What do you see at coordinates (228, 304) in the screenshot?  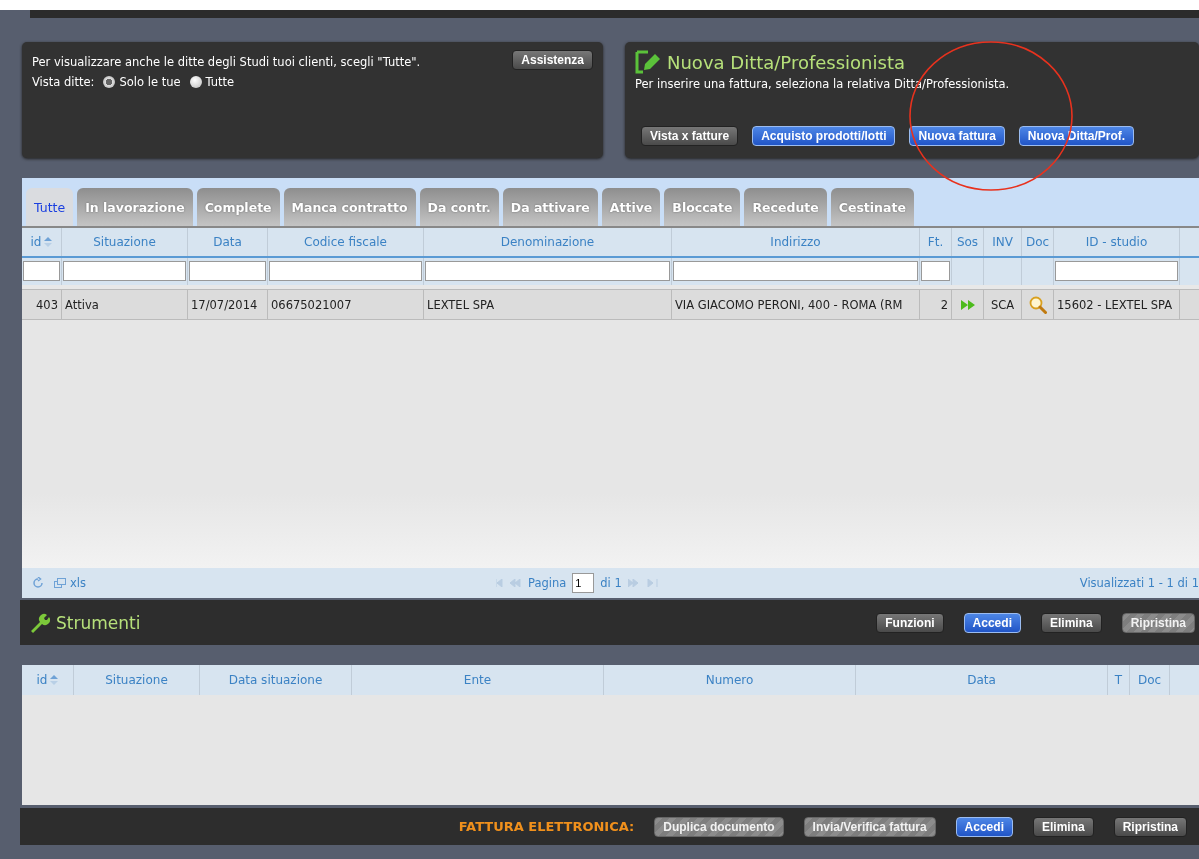 I see `table-cell: 17/07/2014` at bounding box center [228, 304].